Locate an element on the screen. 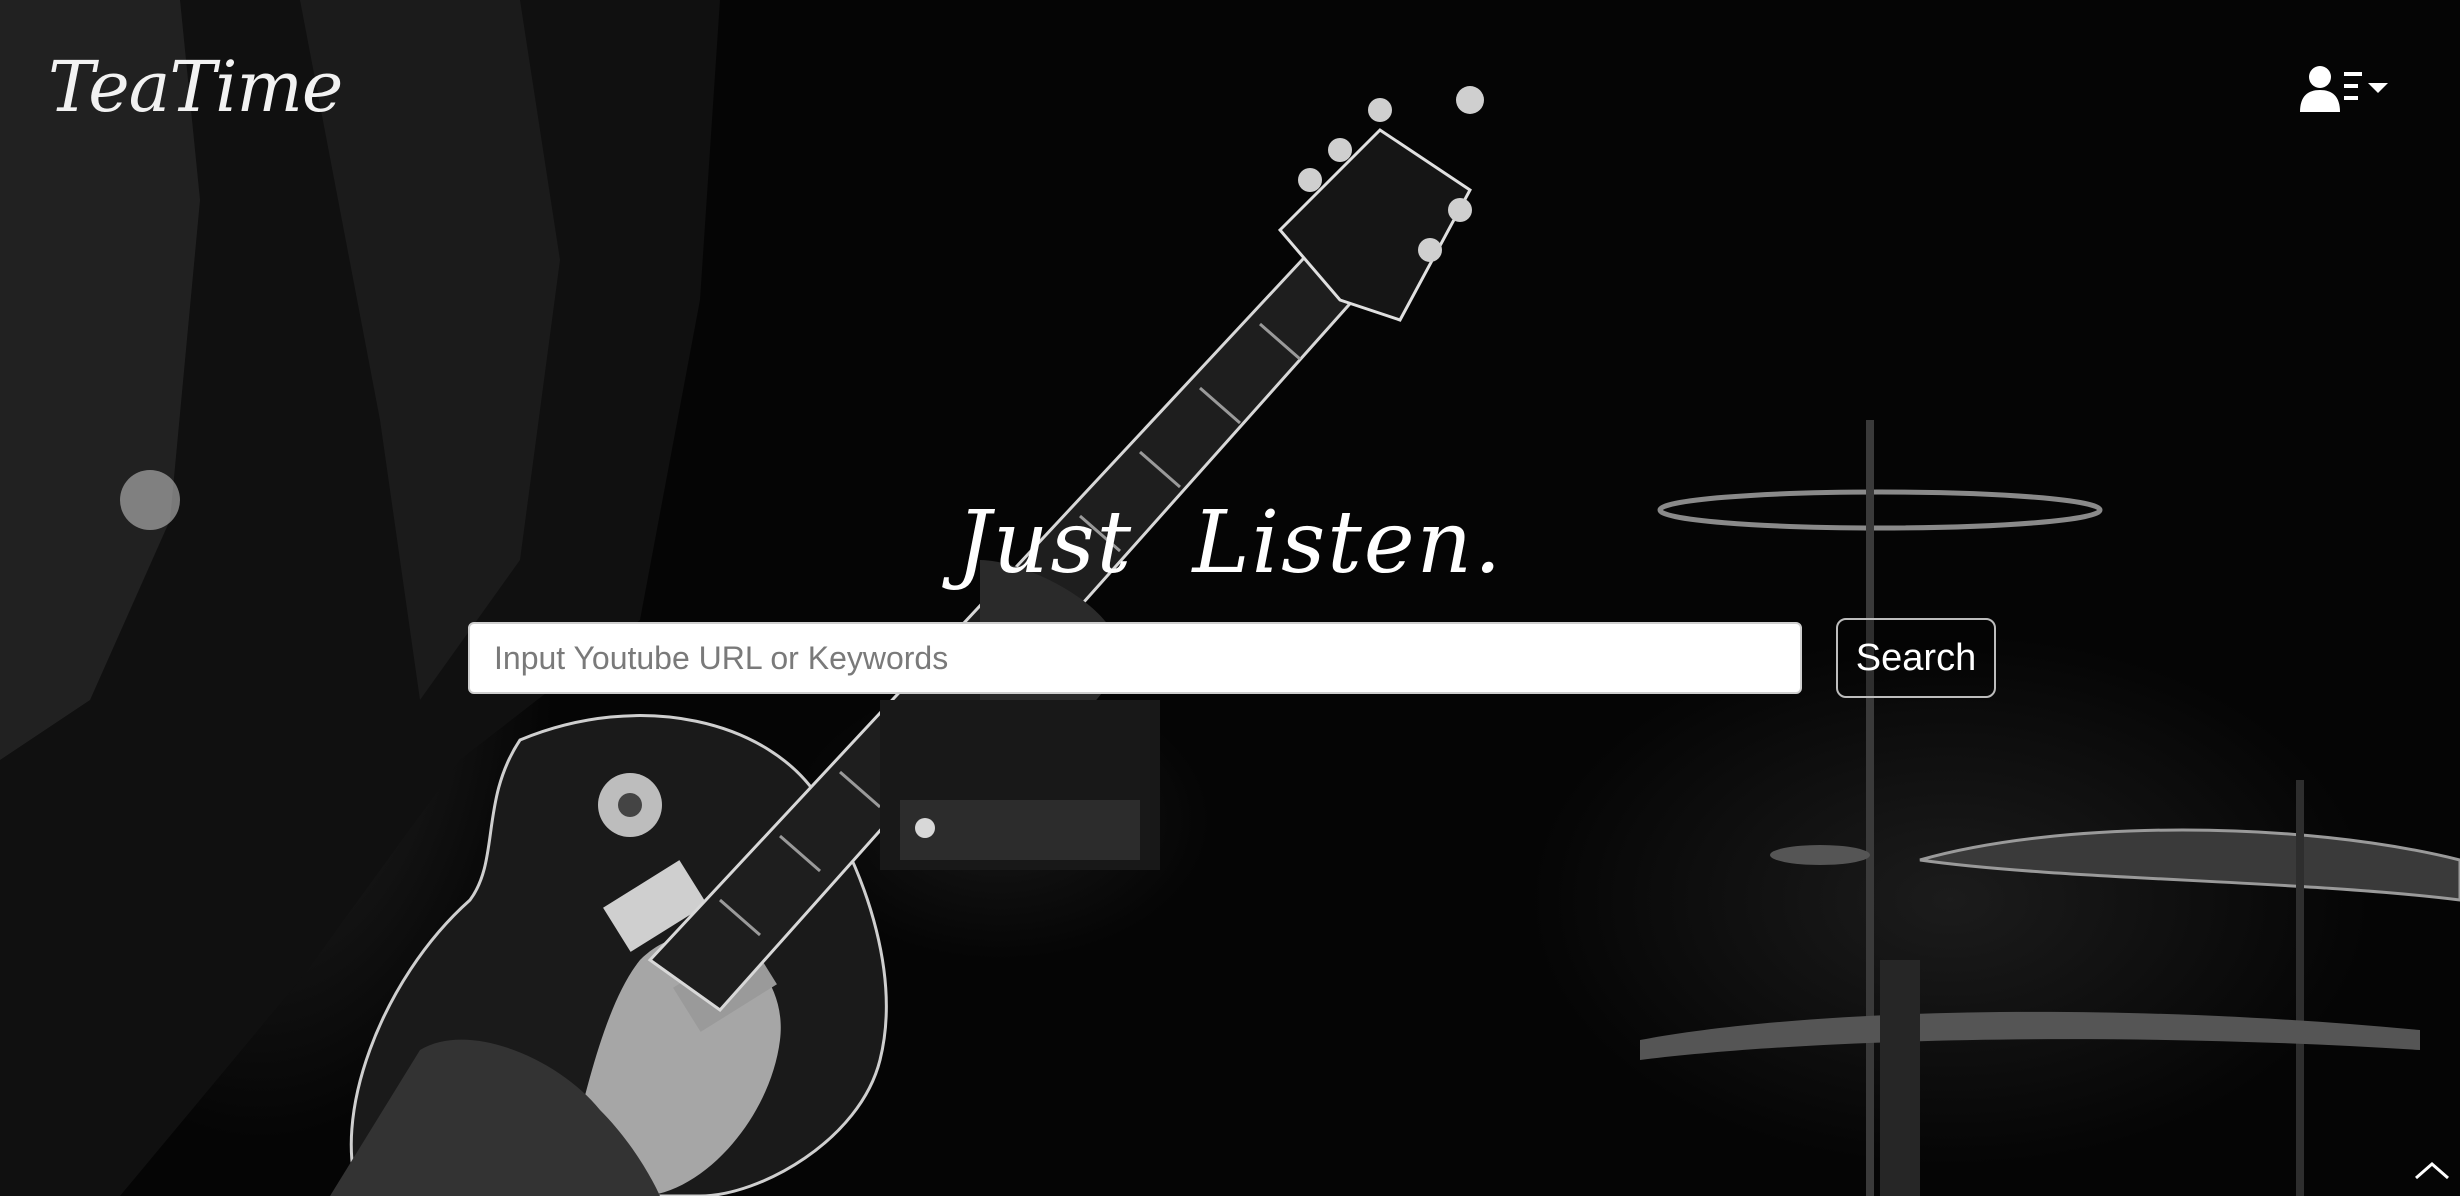 The width and height of the screenshot is (2460, 1196). user-menu-button is located at coordinates (2346, 88).